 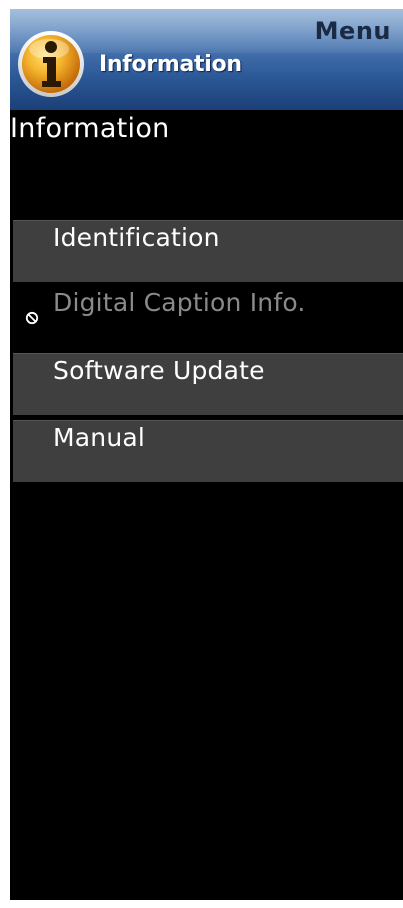 I want to click on menu-item-identification: Identification, so click(x=208, y=251).